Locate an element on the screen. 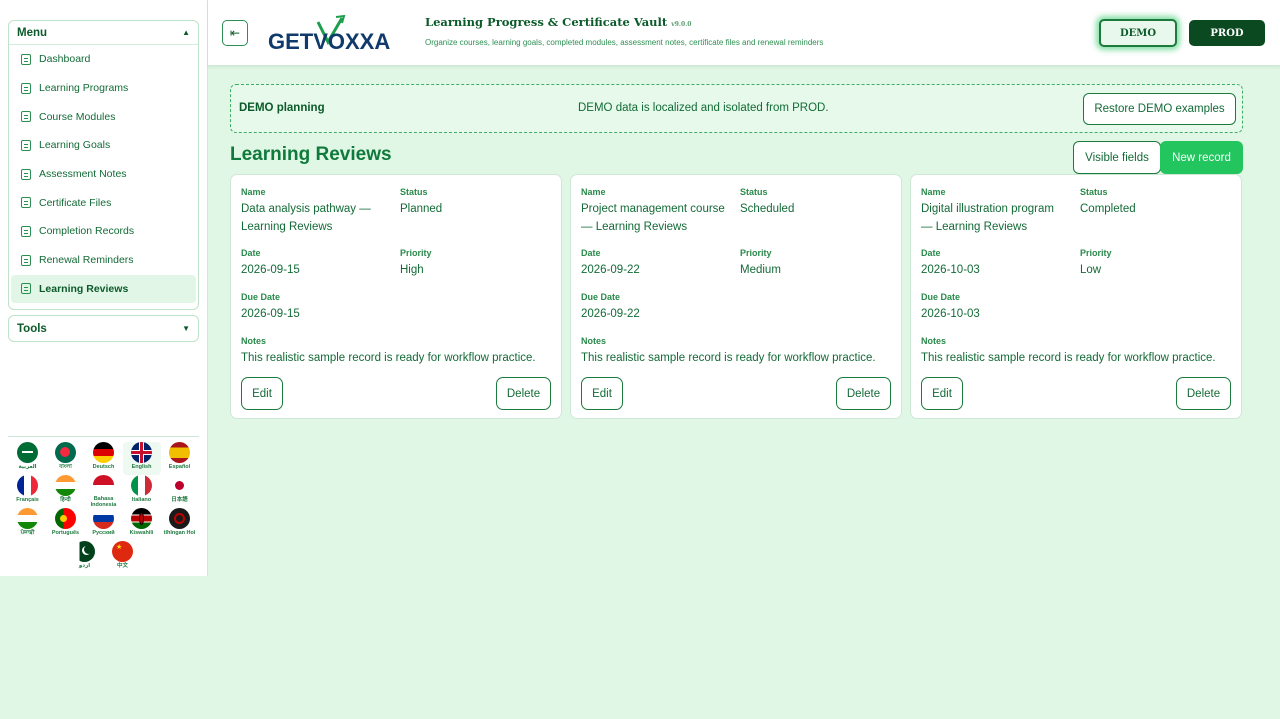 The height and width of the screenshot is (719, 1280). language-german: Deutsch is located at coordinates (104, 458).